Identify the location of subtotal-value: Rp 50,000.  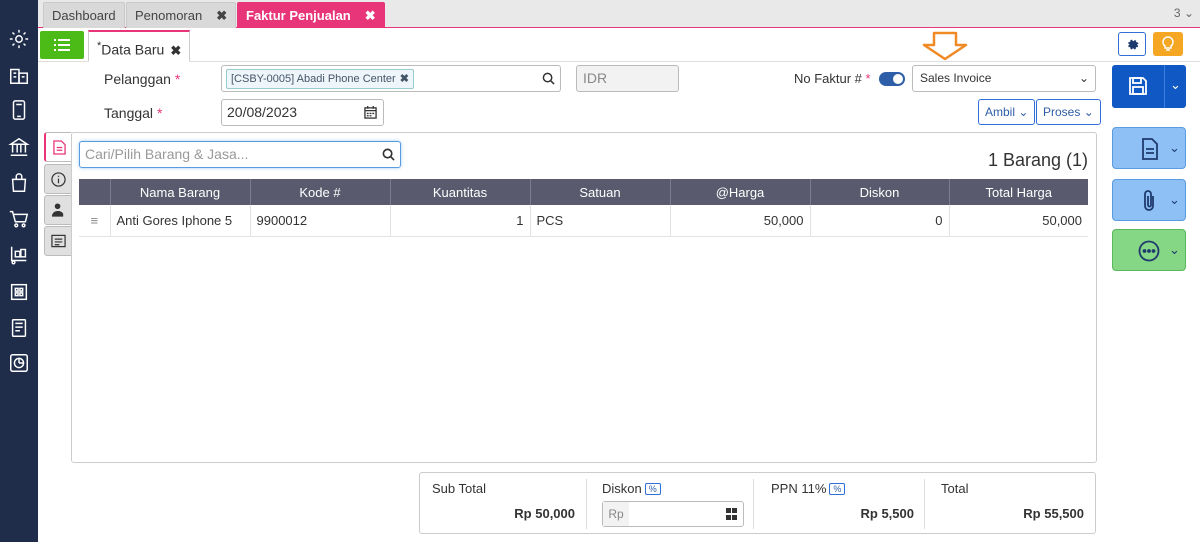
(544, 513).